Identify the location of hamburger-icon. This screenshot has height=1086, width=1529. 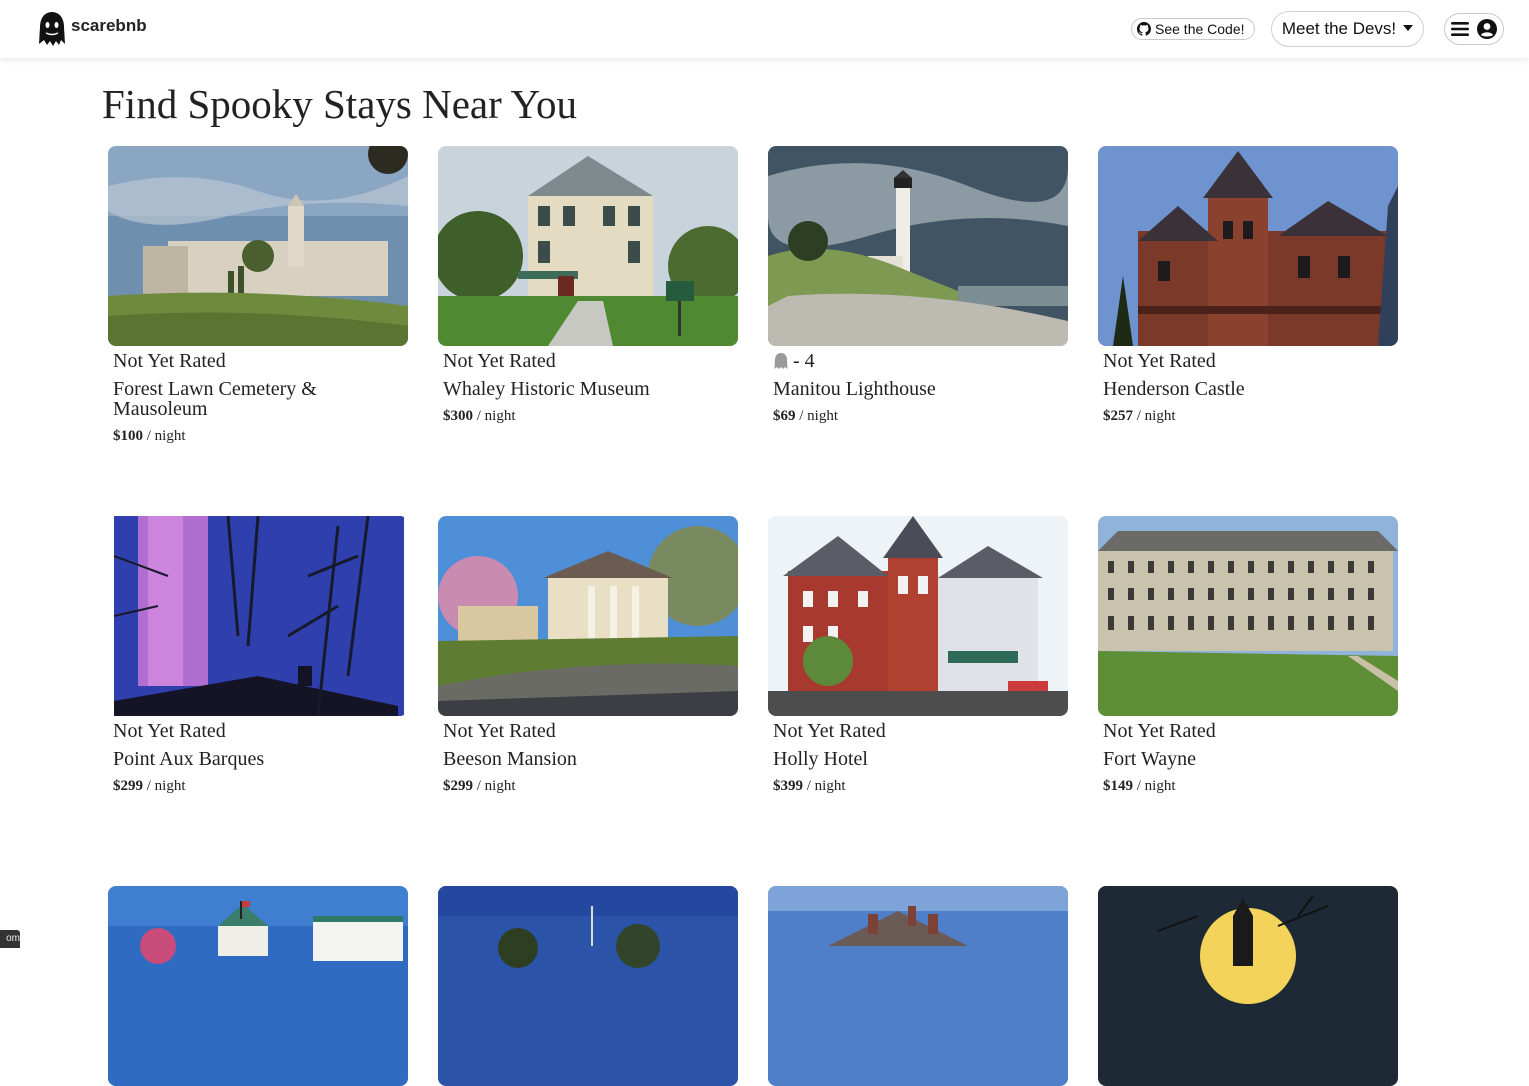
(1460, 29).